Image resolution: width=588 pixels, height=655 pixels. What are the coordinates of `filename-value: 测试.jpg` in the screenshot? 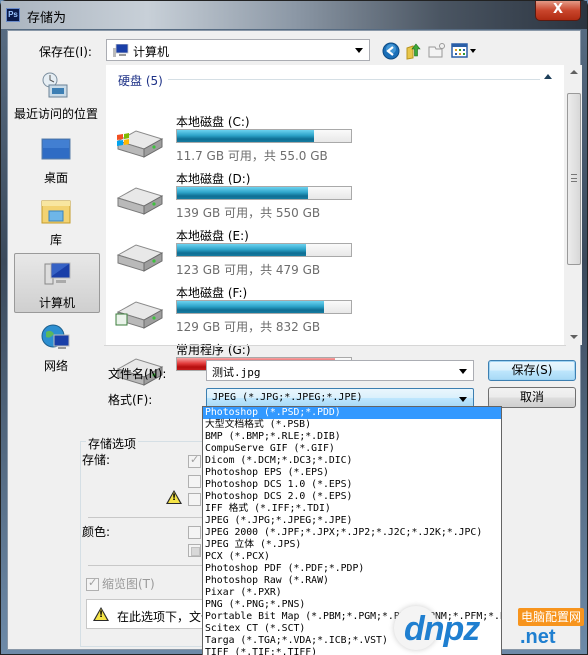 It's located at (236, 372).